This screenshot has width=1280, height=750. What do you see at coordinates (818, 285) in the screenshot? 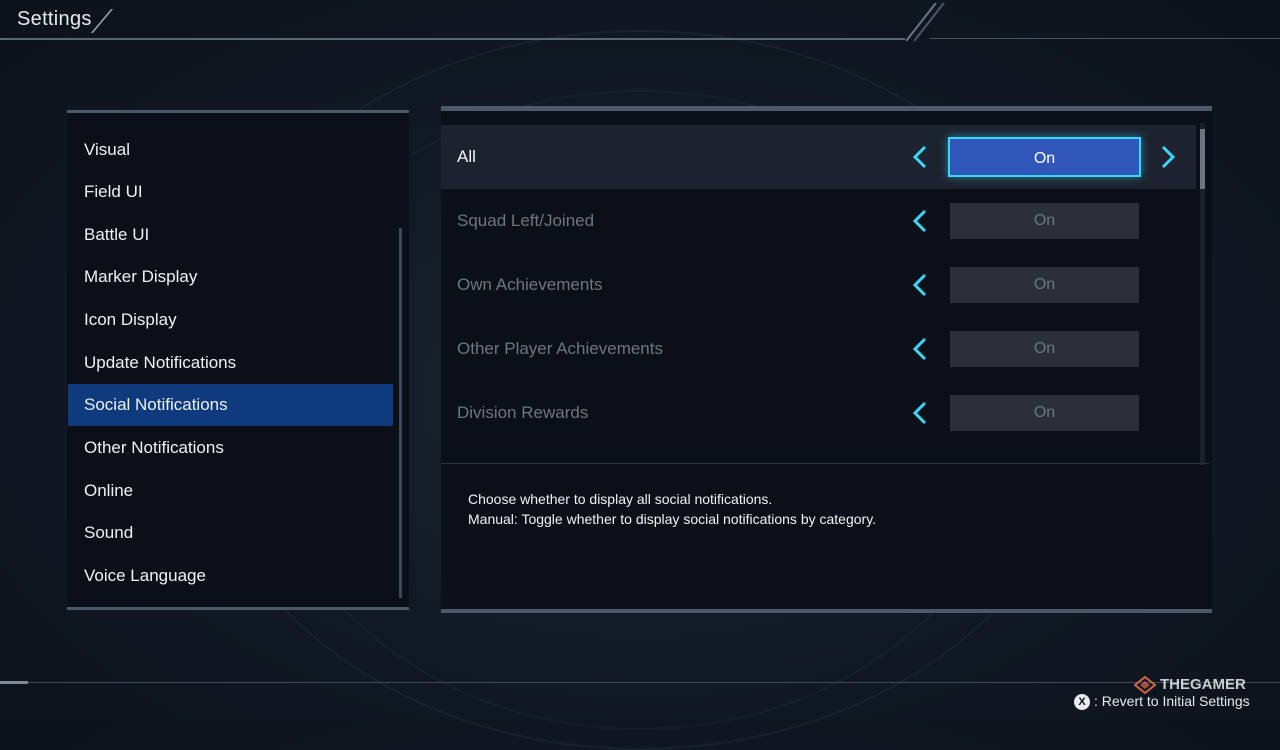
I see `setting-row-own-achievements: Own Achievements On` at bounding box center [818, 285].